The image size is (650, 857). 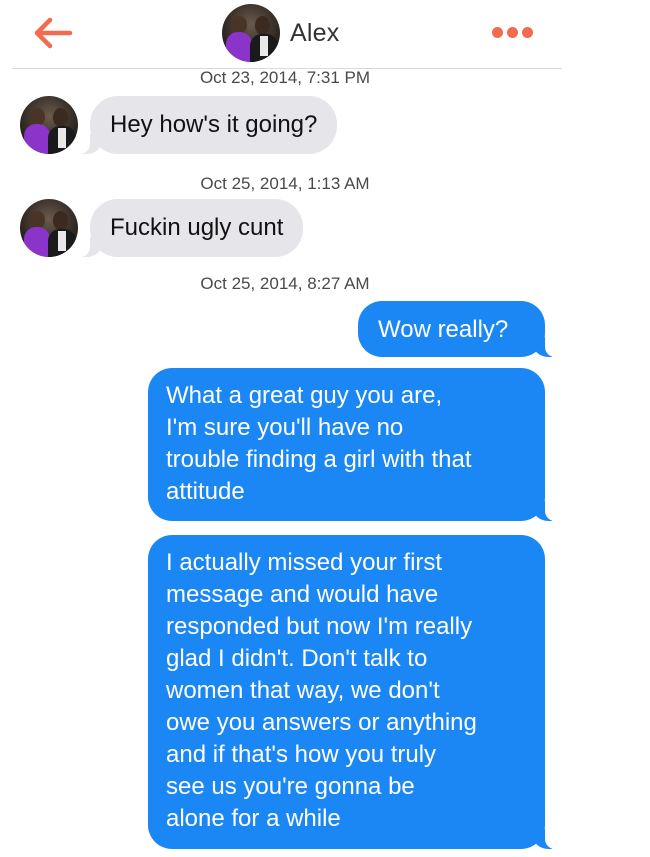 I want to click on message-line: women that way, we don't, so click(x=303, y=690).